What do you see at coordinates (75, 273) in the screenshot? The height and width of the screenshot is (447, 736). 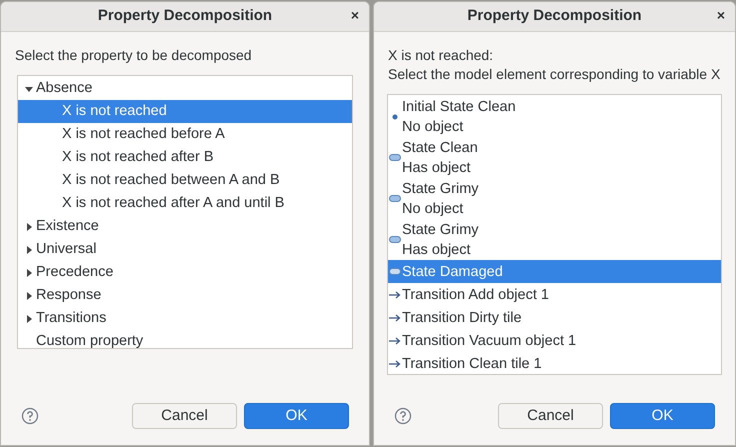 I see `tree-item: Precedence` at bounding box center [75, 273].